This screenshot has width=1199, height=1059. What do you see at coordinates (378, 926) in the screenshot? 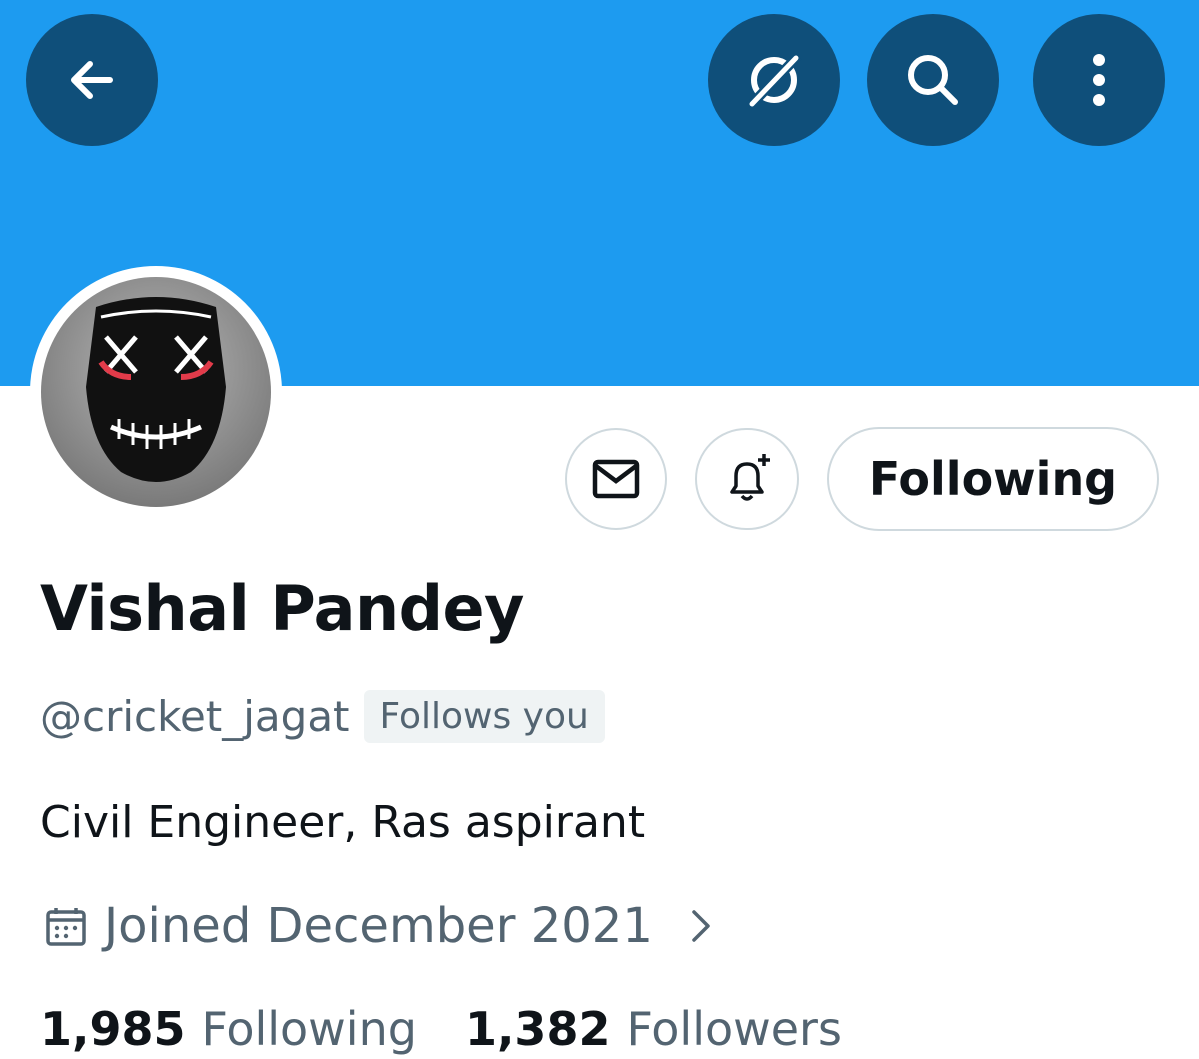
I see `joined-date: Joined December 2021` at bounding box center [378, 926].